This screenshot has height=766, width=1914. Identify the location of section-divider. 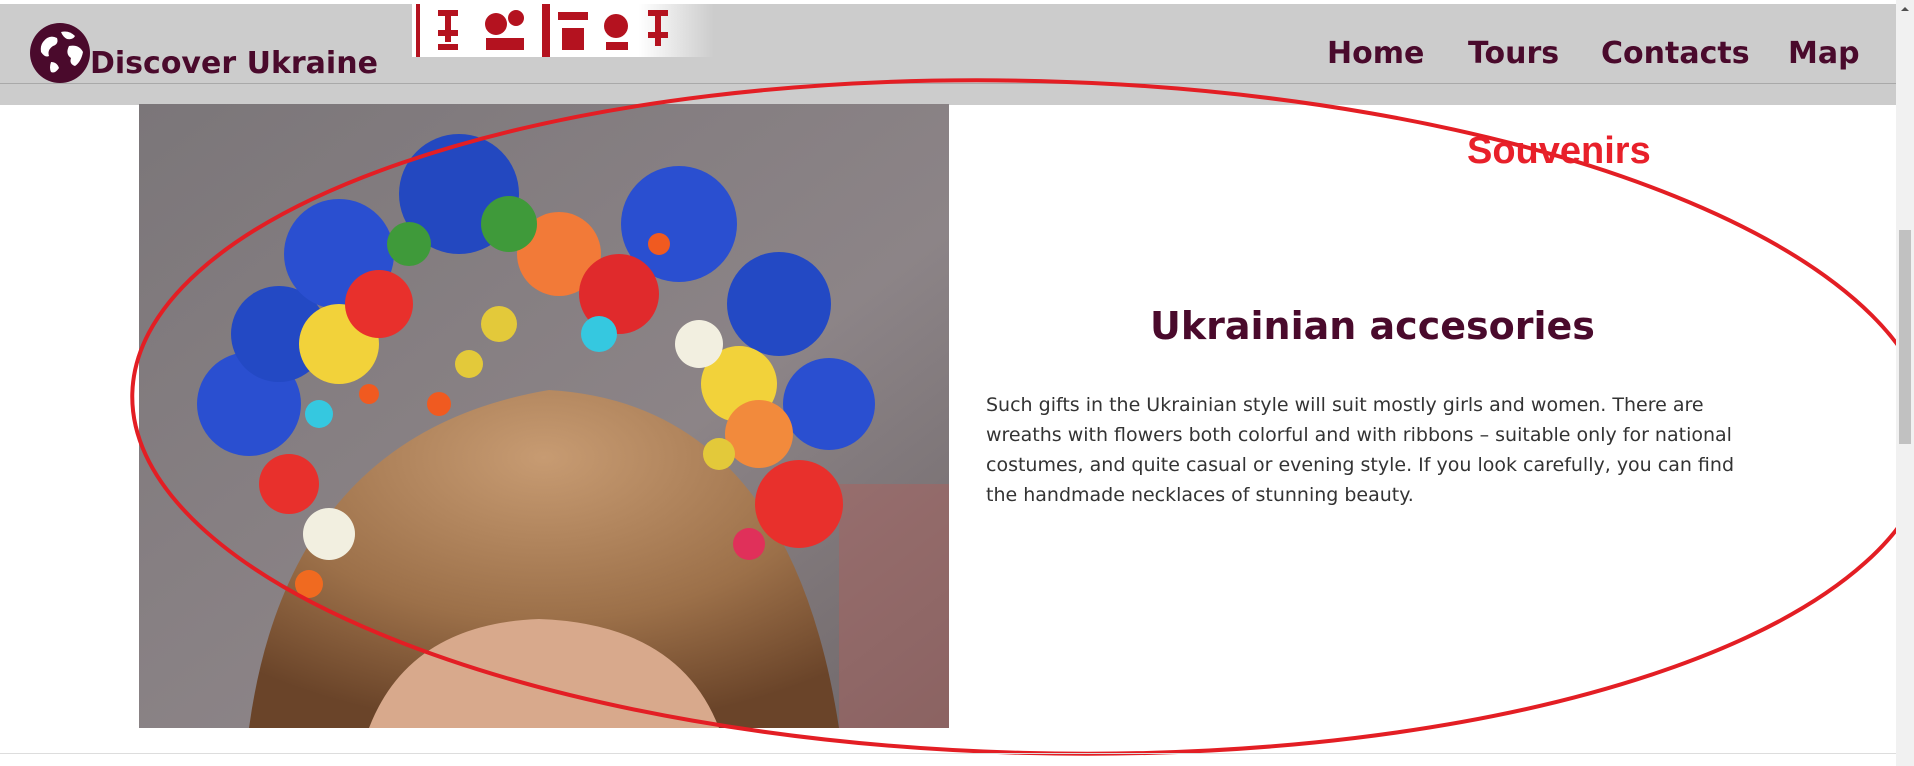
(948, 753).